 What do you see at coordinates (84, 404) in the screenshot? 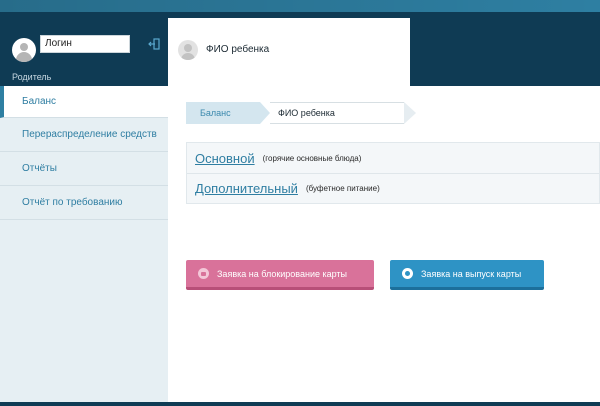
I see `nav-bottom-bar` at bounding box center [84, 404].